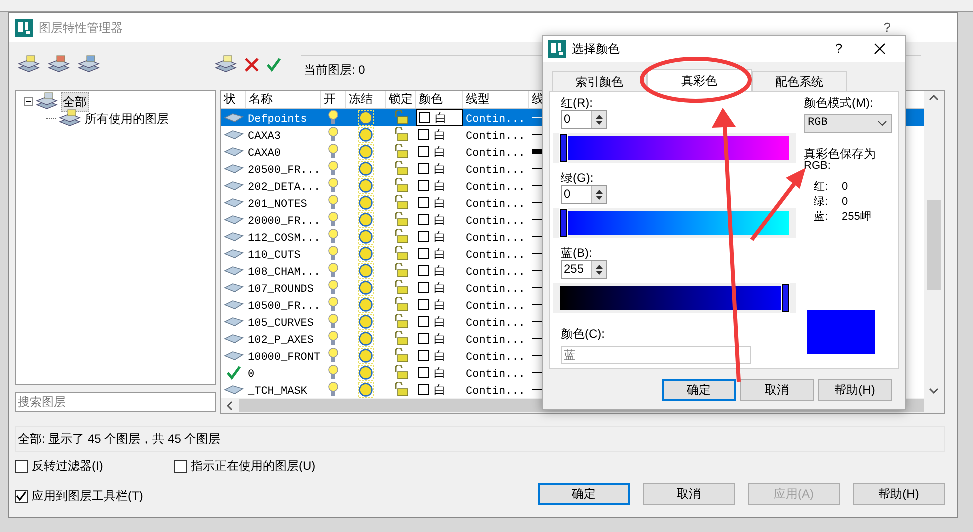 The width and height of the screenshot is (973, 532). Describe the element at coordinates (251, 374) in the screenshot. I see `layer-name: 0` at that location.